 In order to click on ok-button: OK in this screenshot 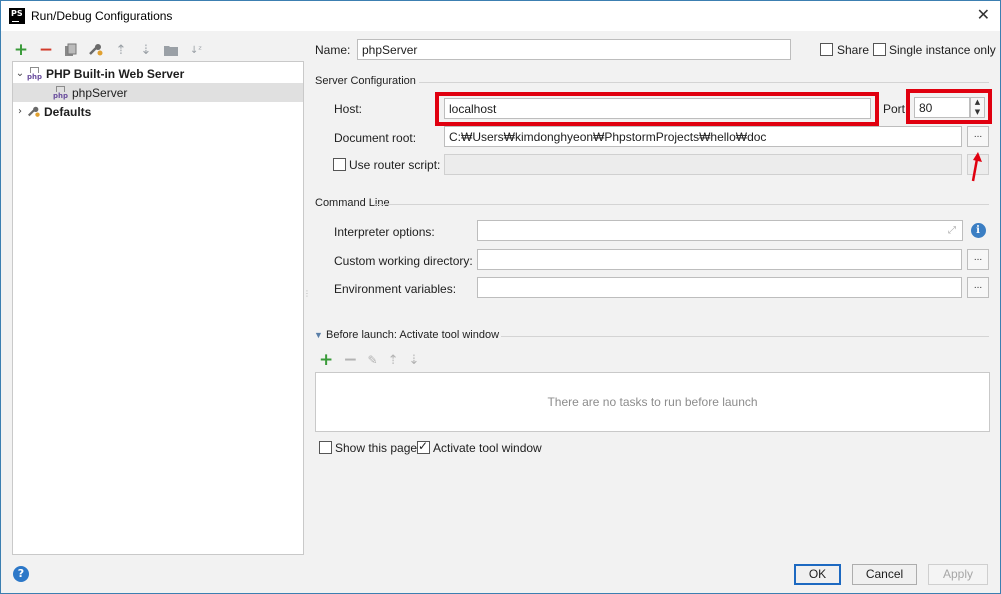, I will do `click(817, 574)`.